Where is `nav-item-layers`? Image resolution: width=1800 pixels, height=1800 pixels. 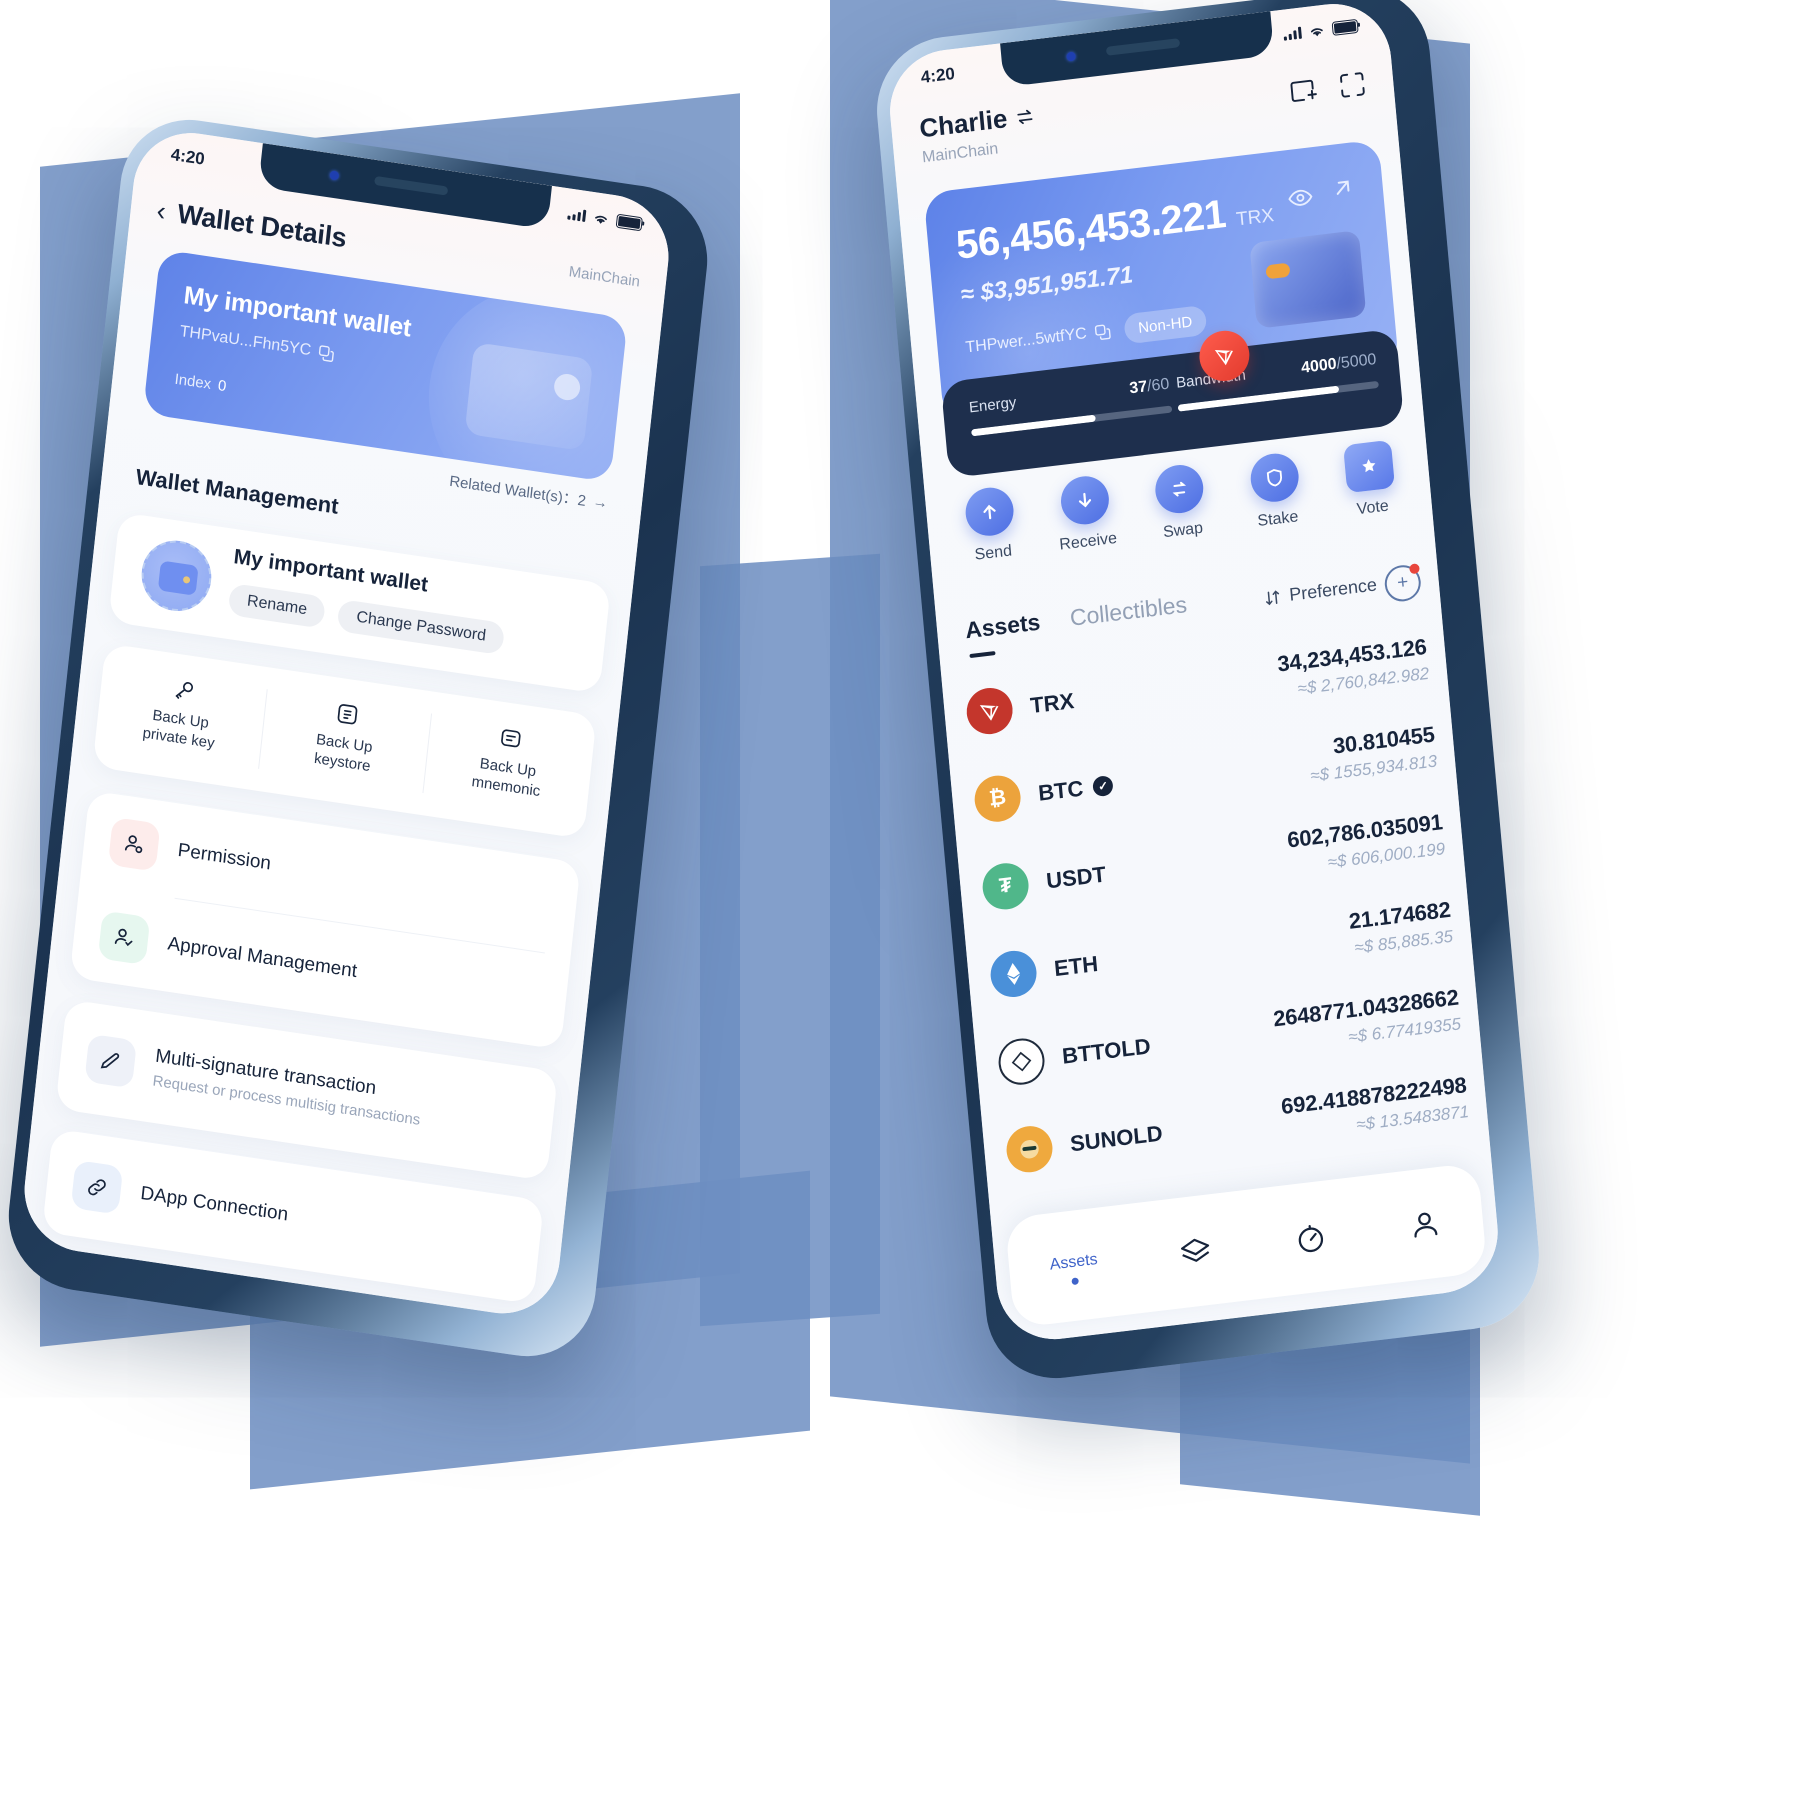
nav-item-layers is located at coordinates (1195, 1254).